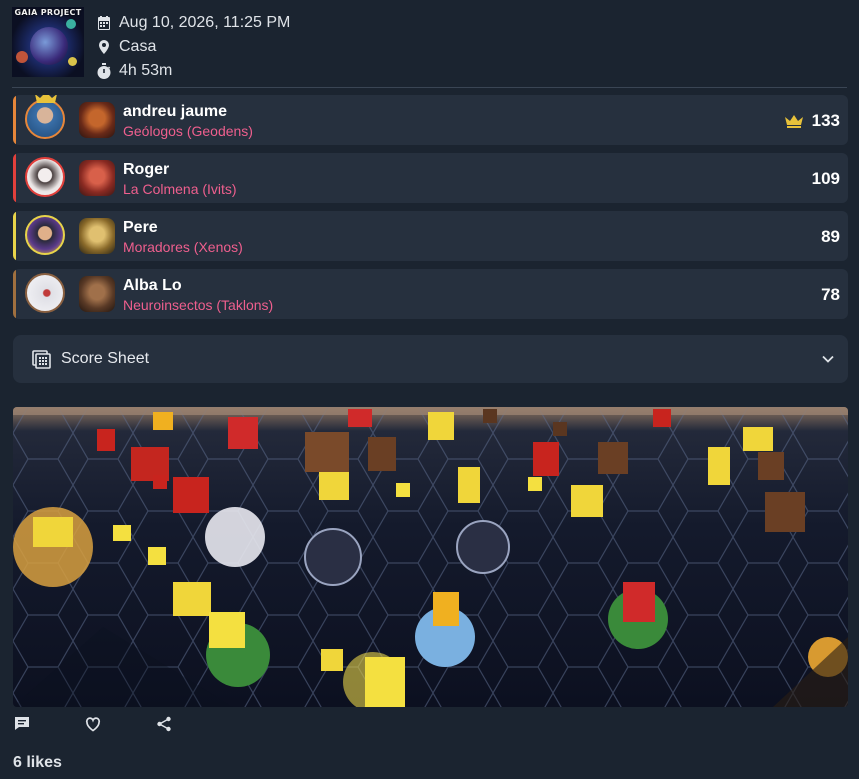 This screenshot has width=859, height=779. Describe the element at coordinates (825, 178) in the screenshot. I see `player-score: 109` at that location.